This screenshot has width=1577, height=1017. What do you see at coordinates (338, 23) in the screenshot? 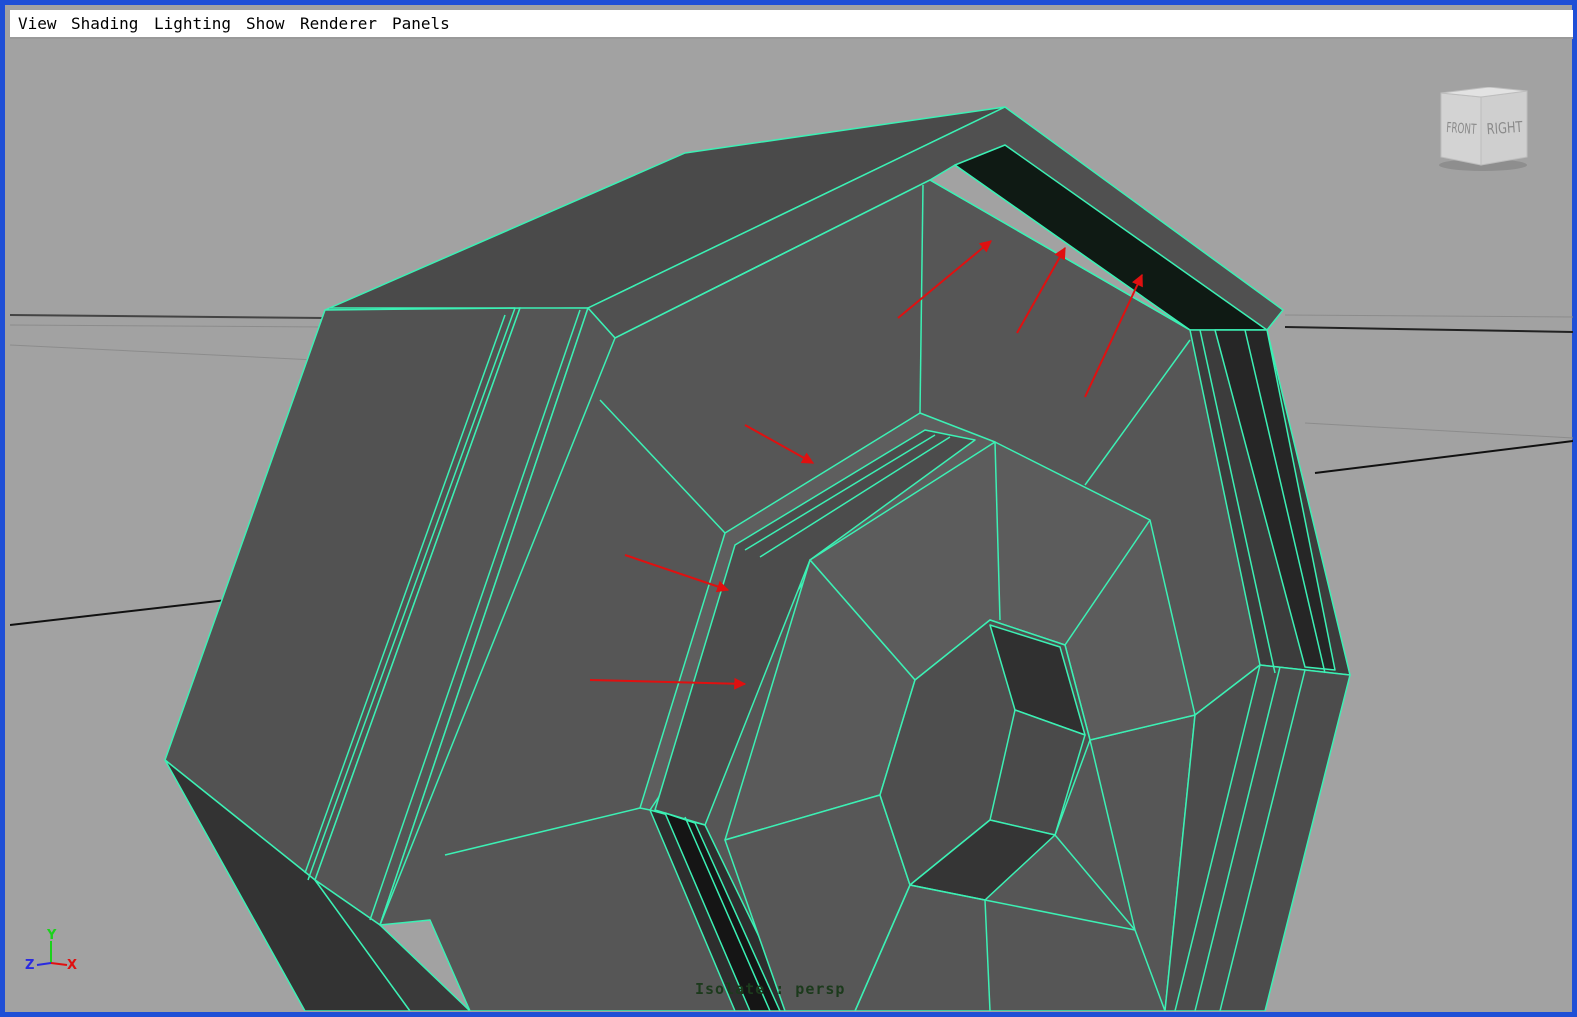
I see `menu-renderer: Renderer` at bounding box center [338, 23].